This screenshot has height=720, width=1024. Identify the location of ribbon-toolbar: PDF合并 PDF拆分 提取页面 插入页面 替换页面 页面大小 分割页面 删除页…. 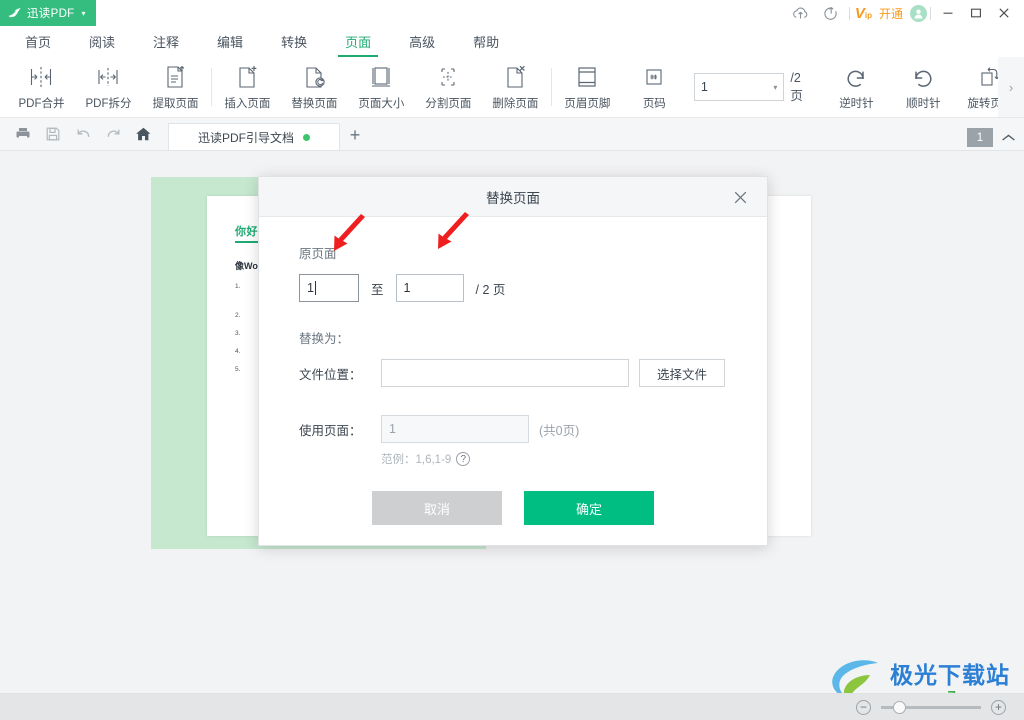
(512, 87).